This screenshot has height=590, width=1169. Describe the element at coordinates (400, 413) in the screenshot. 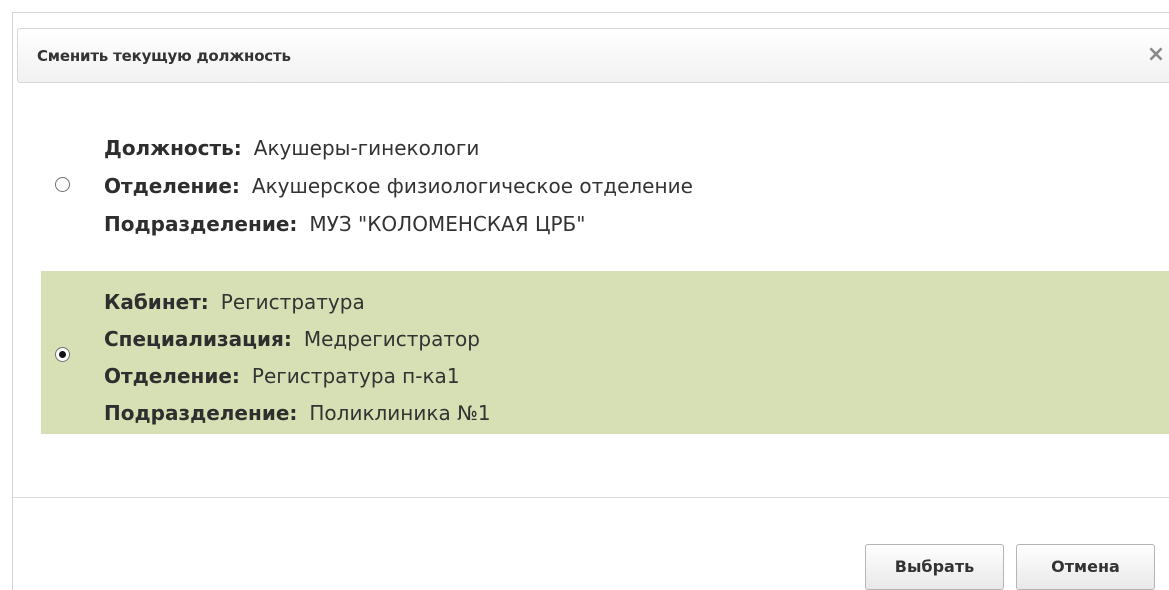

I see `field-value: Поликлиника №1` at that location.